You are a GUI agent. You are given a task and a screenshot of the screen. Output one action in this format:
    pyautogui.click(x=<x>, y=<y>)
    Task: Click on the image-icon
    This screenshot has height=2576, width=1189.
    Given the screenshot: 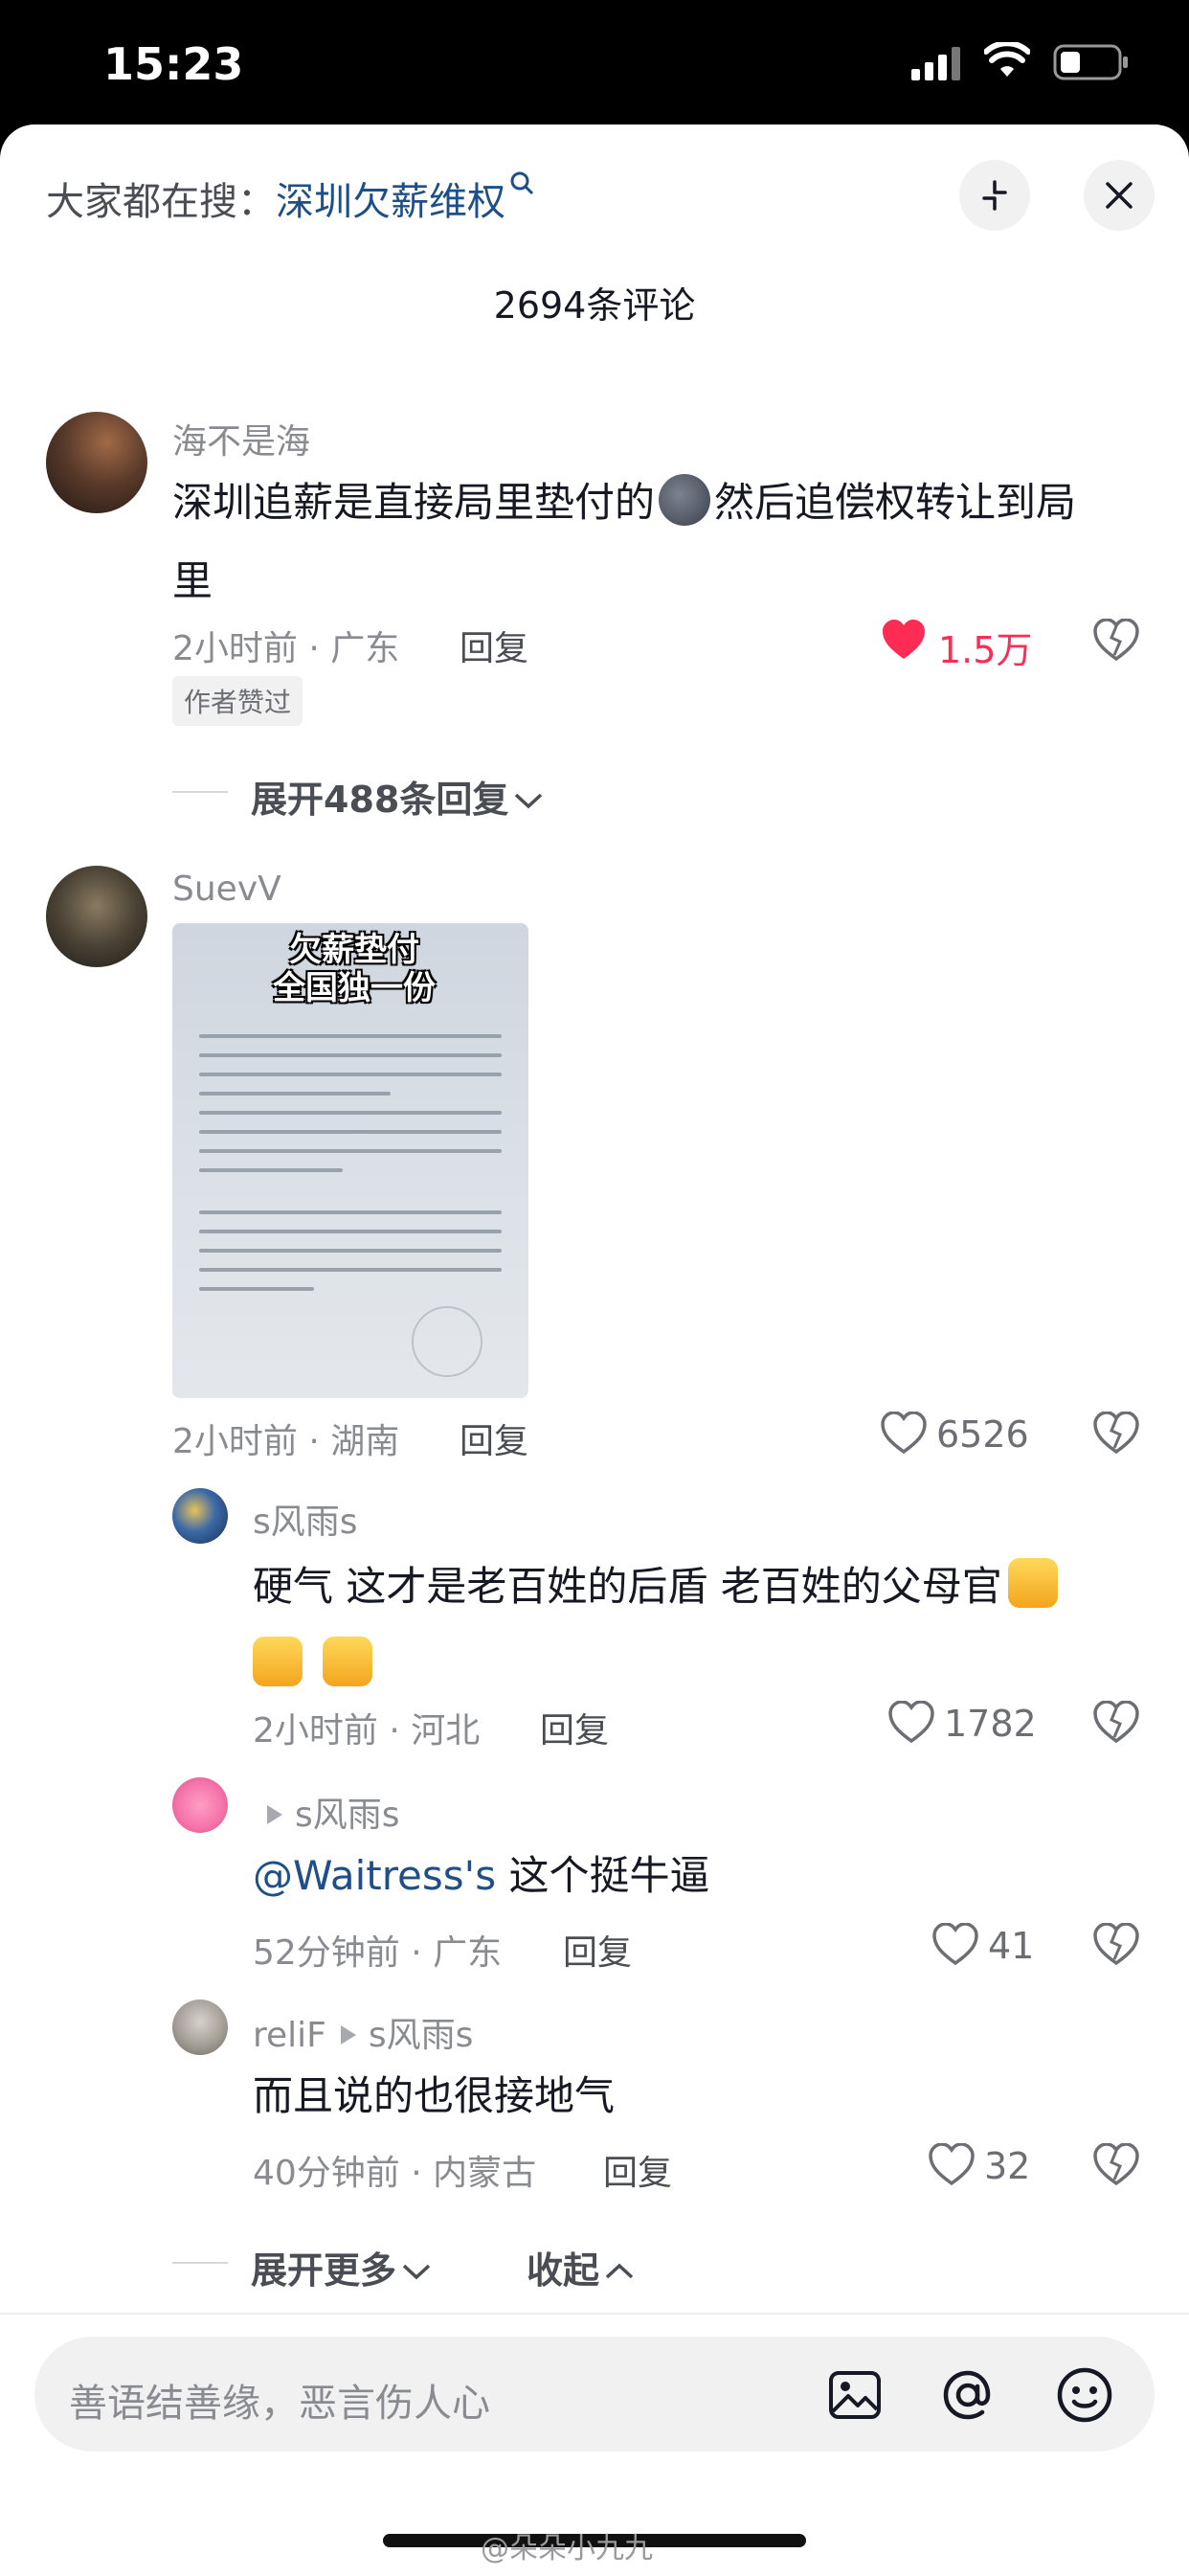 What is the action you would take?
    pyautogui.click(x=855, y=2395)
    